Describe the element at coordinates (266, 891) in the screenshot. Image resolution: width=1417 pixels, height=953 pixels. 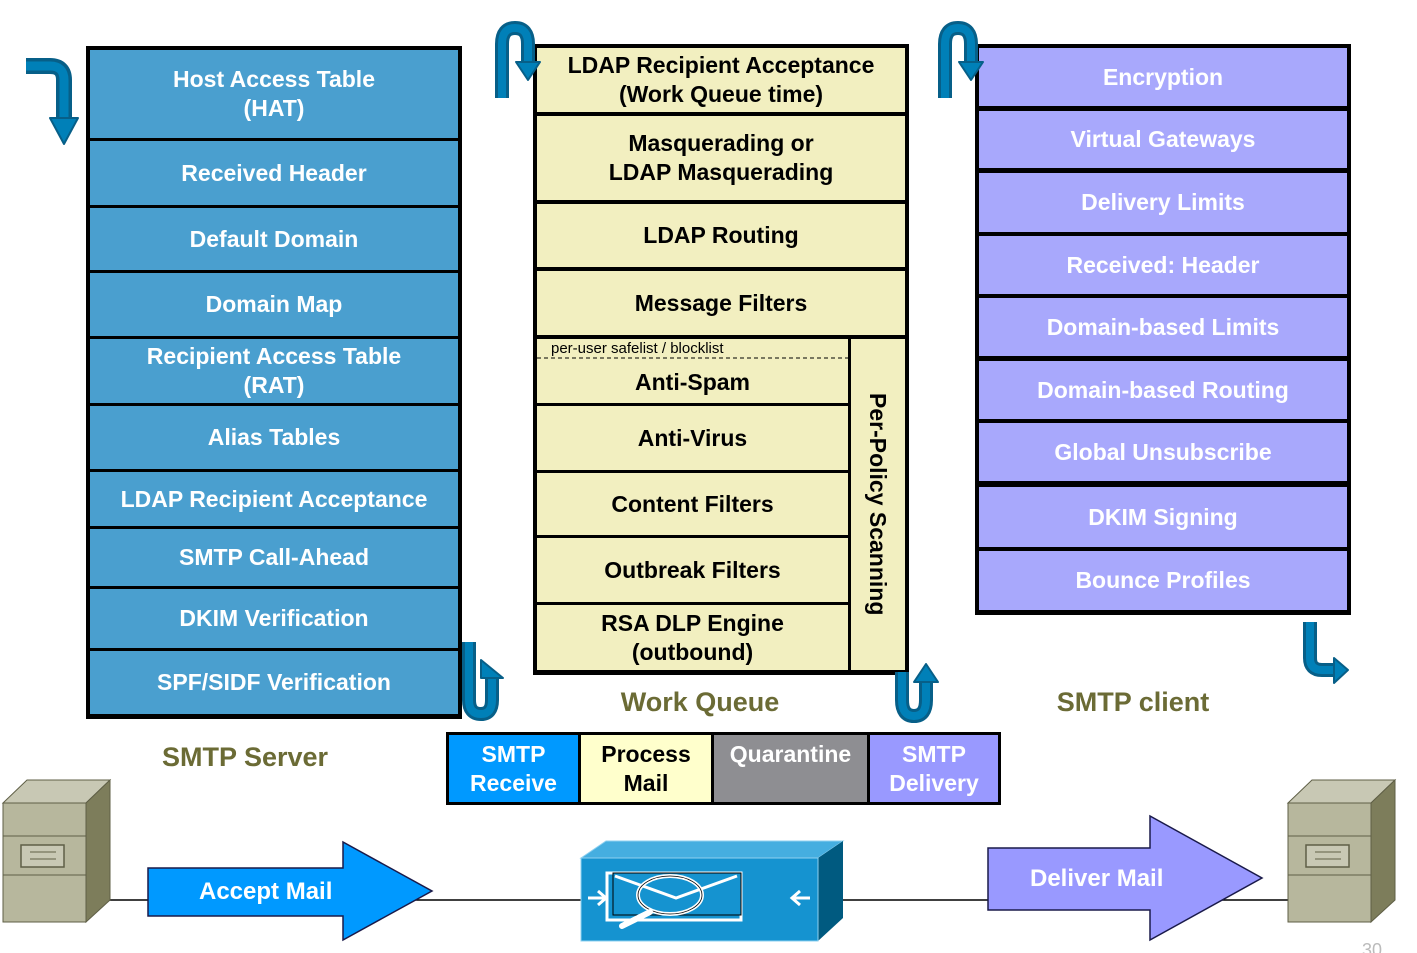
I see `accept-mail-label: Accept Mail` at that location.